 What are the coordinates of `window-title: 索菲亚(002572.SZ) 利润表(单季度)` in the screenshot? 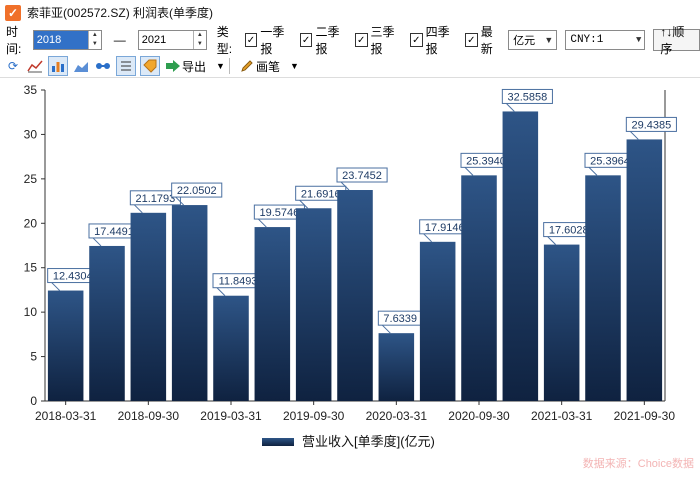 It's located at (120, 13).